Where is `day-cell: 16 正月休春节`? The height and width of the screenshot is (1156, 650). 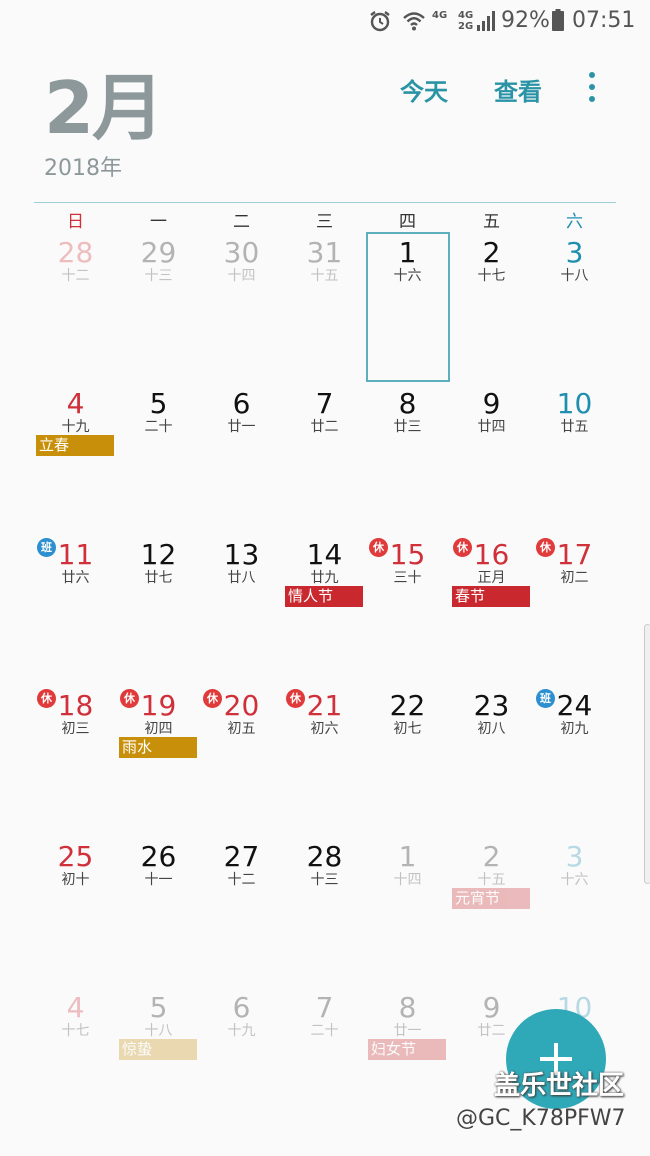 day-cell: 16 正月休春节 is located at coordinates (491, 609).